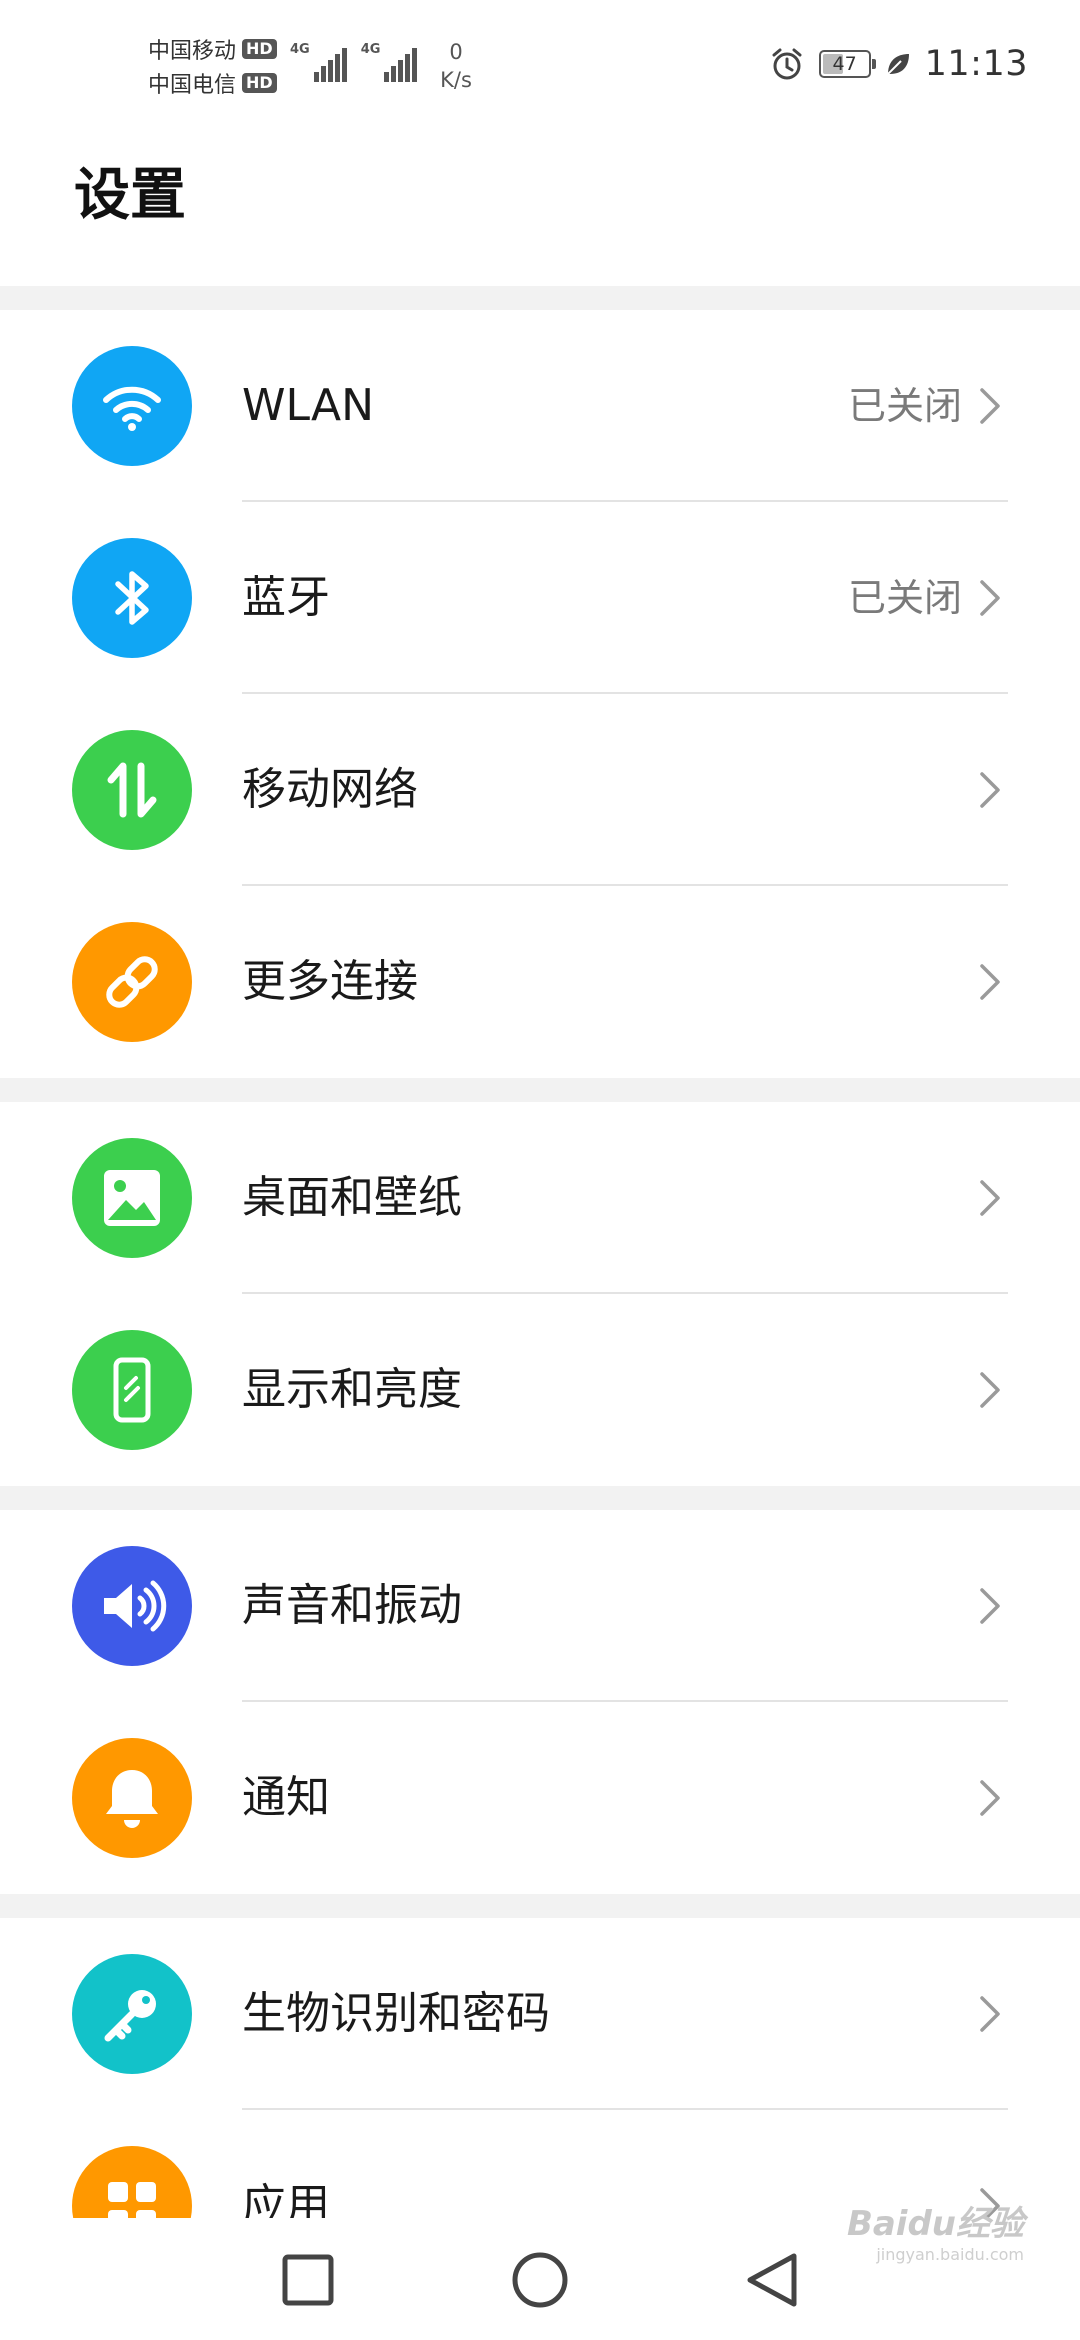  What do you see at coordinates (540, 406) in the screenshot?
I see `settings-item-wlan: WLAN 已关闭` at bounding box center [540, 406].